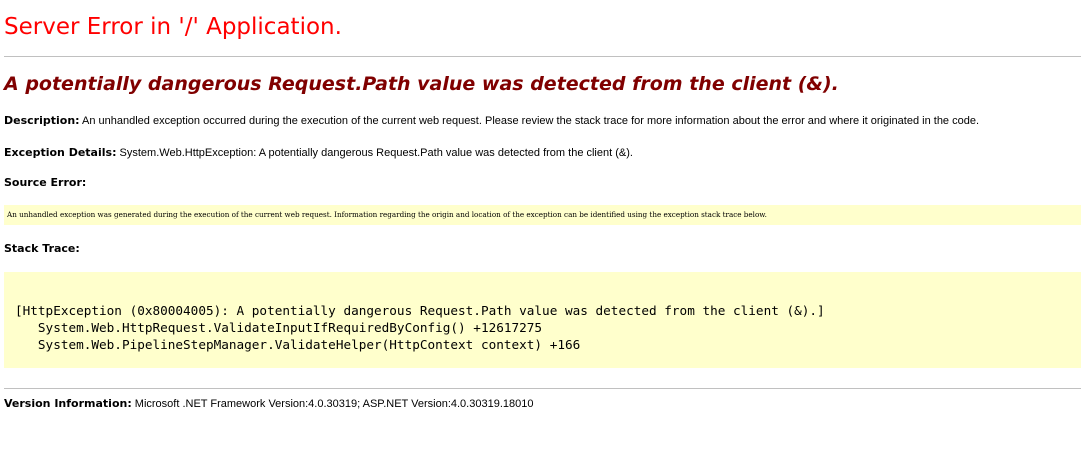 This screenshot has height=459, width=1081. What do you see at coordinates (173, 27) in the screenshot?
I see `page-title: Server Error in '/' Application.` at bounding box center [173, 27].